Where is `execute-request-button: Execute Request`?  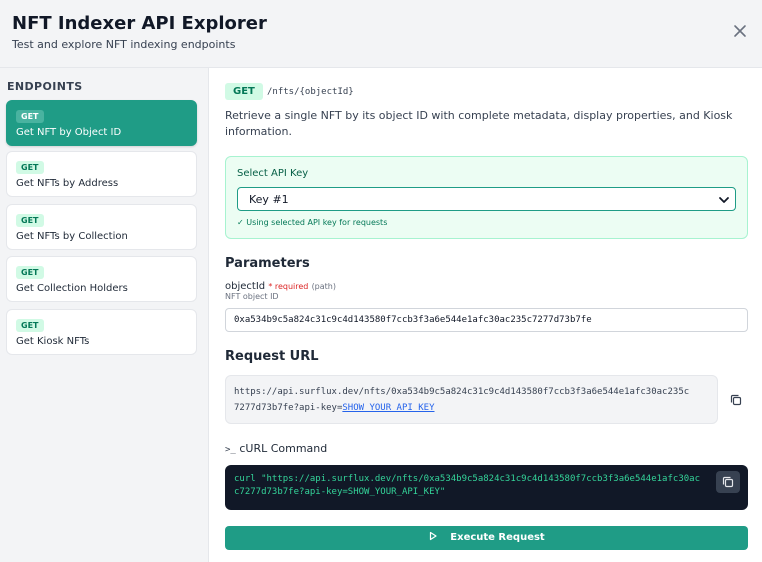 execute-request-button: Execute Request is located at coordinates (486, 538).